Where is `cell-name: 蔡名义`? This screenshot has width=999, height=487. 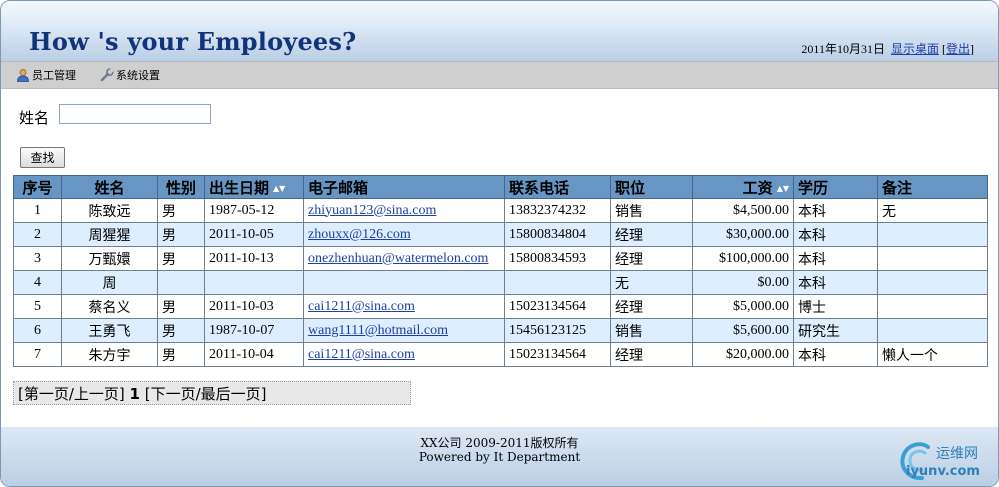 cell-name: 蔡名义 is located at coordinates (109, 306).